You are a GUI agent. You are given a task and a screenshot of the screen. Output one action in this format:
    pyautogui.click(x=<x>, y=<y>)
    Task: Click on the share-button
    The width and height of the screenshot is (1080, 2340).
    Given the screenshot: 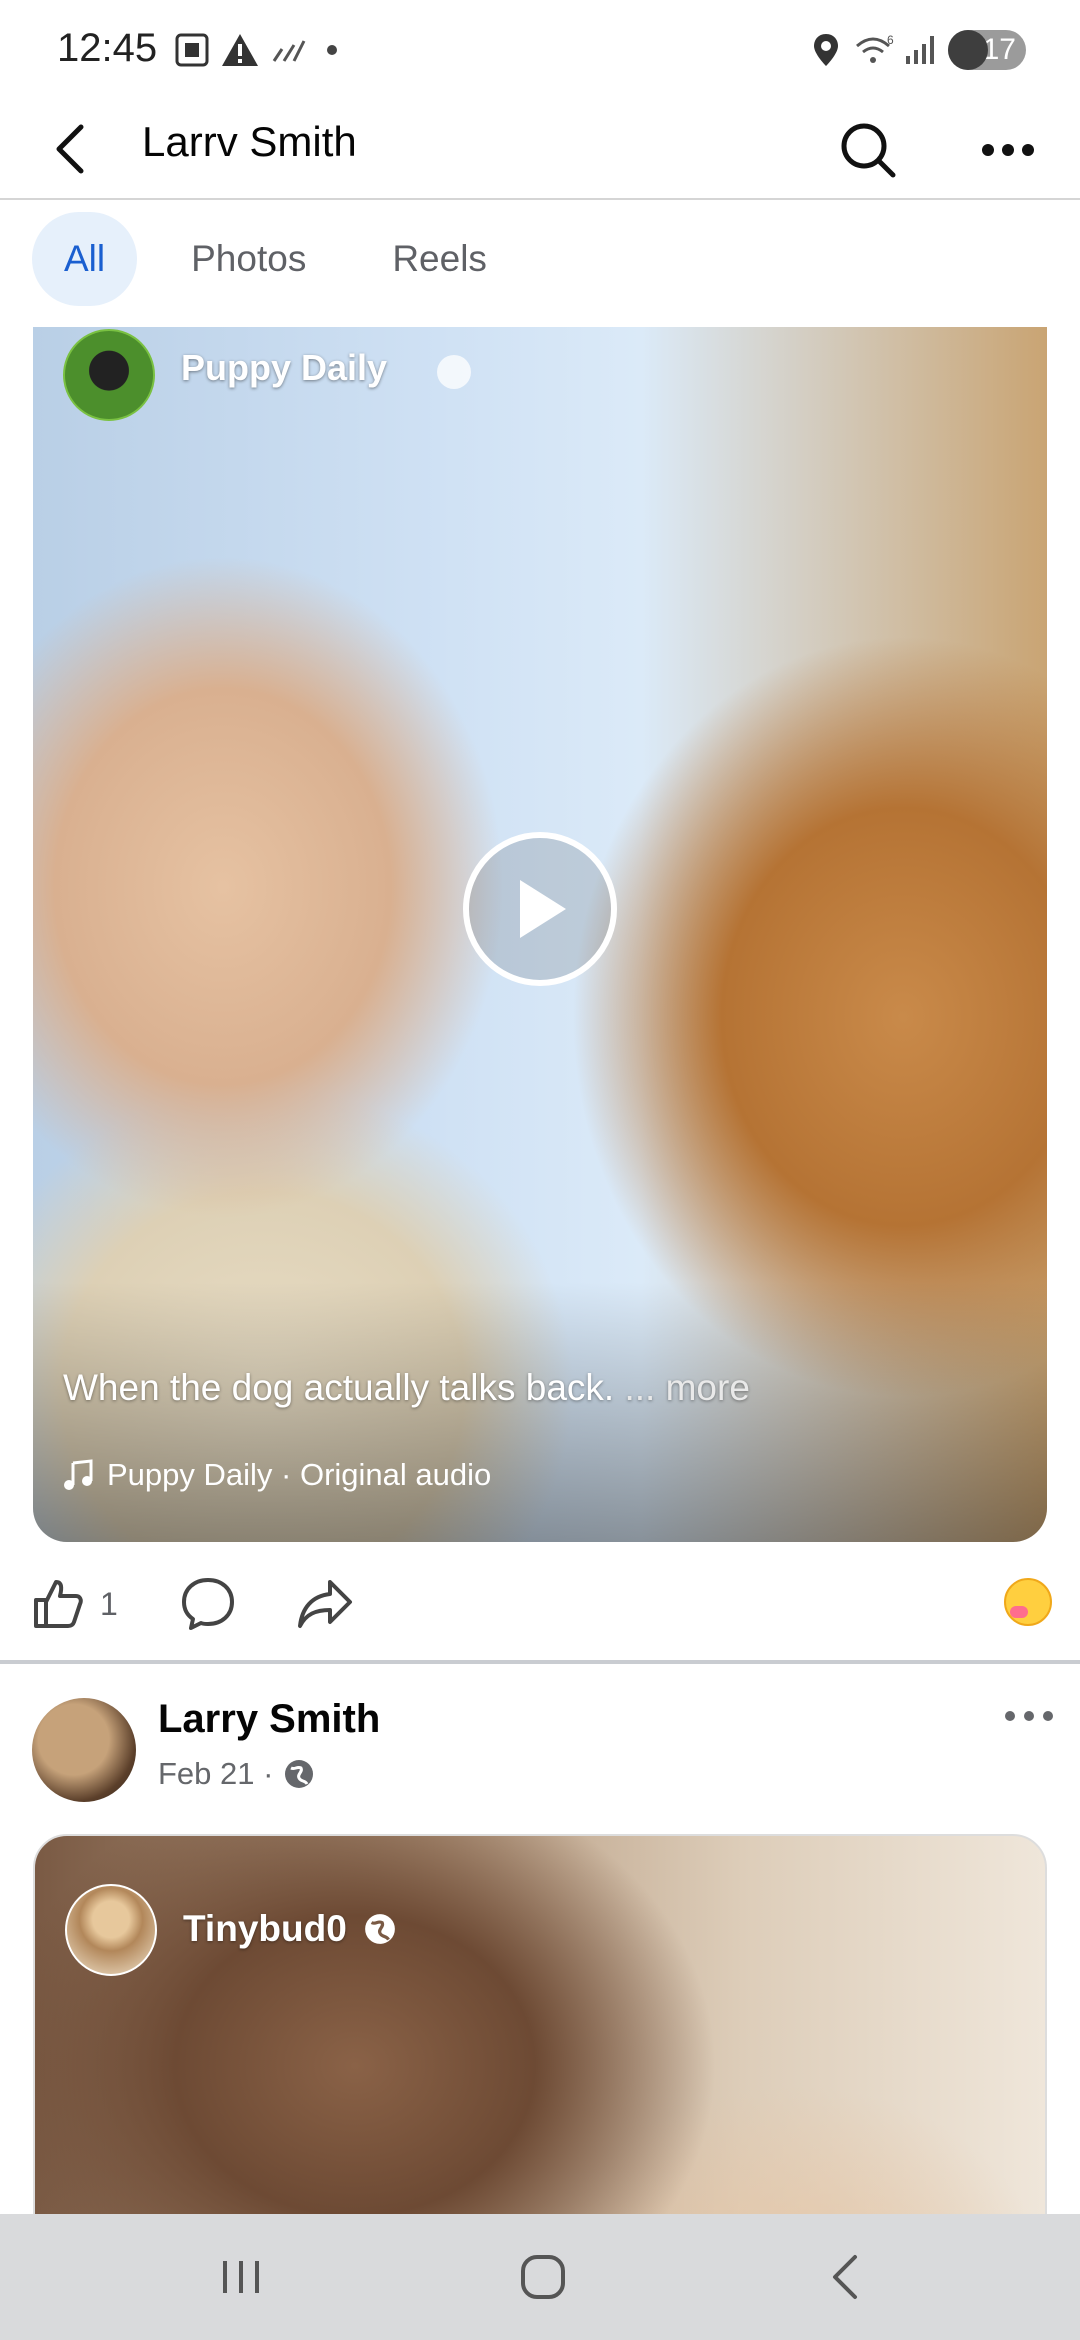 What is the action you would take?
    pyautogui.click(x=325, y=1604)
    